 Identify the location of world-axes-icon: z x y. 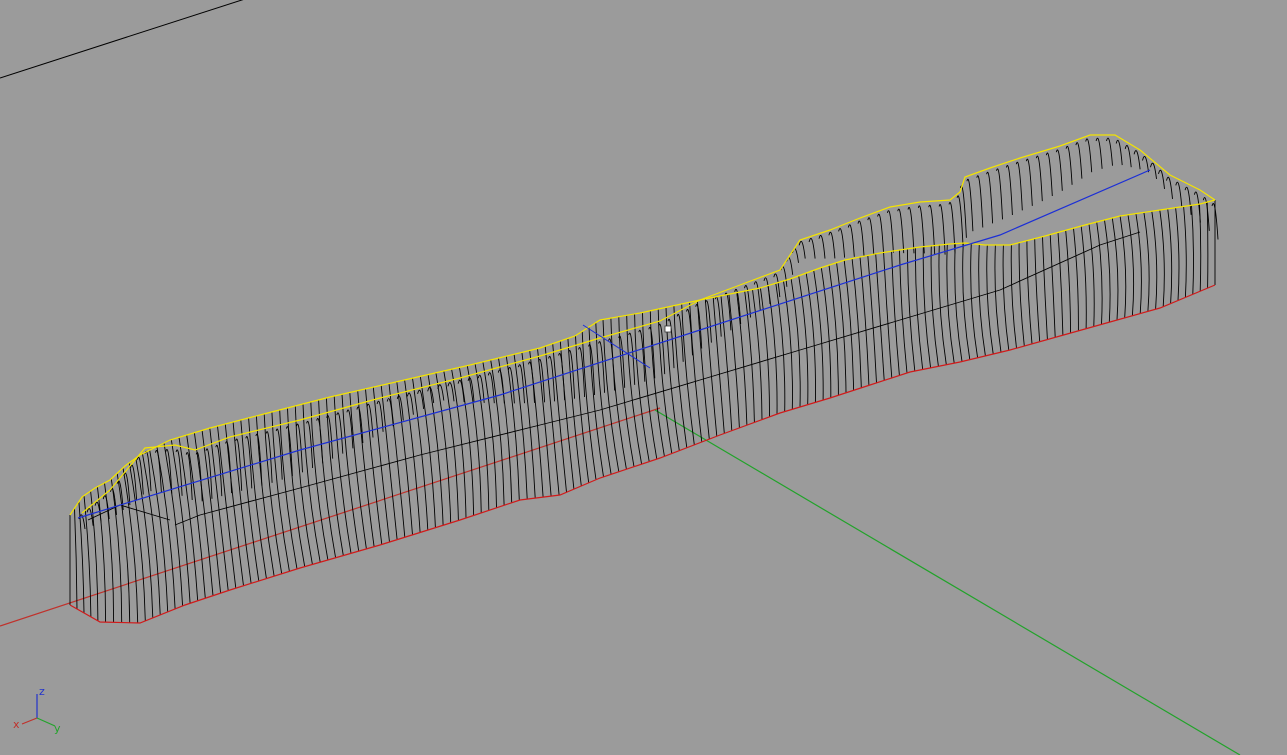
(37, 710).